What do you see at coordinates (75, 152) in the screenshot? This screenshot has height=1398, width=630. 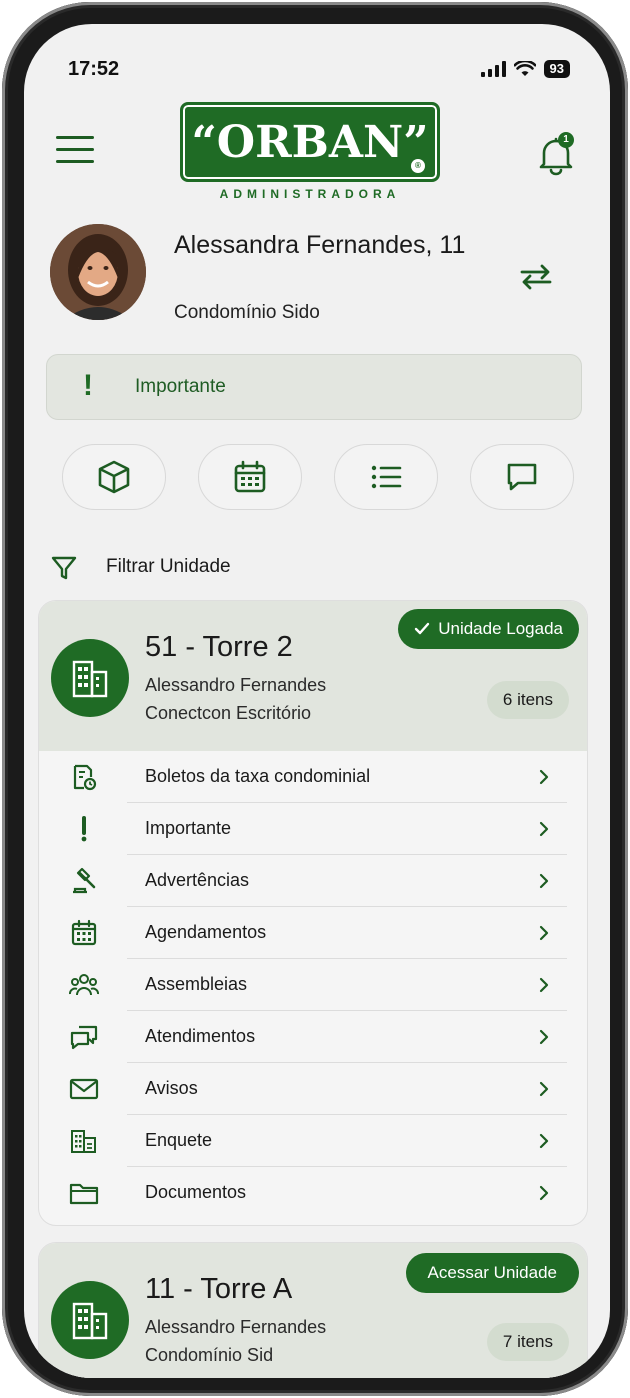 I see `hamburger-menu-icon` at bounding box center [75, 152].